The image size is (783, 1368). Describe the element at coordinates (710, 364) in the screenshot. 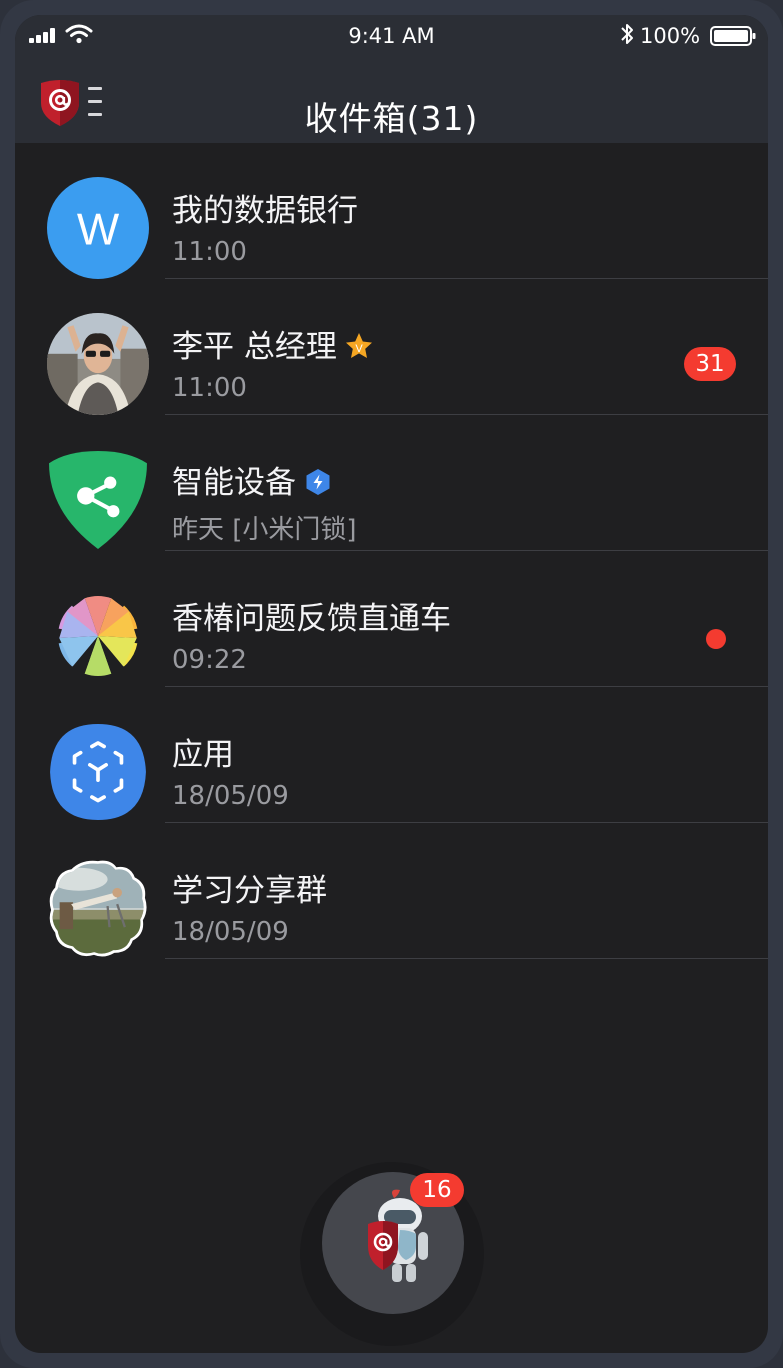

I see `unread-count-badge: 31` at that location.